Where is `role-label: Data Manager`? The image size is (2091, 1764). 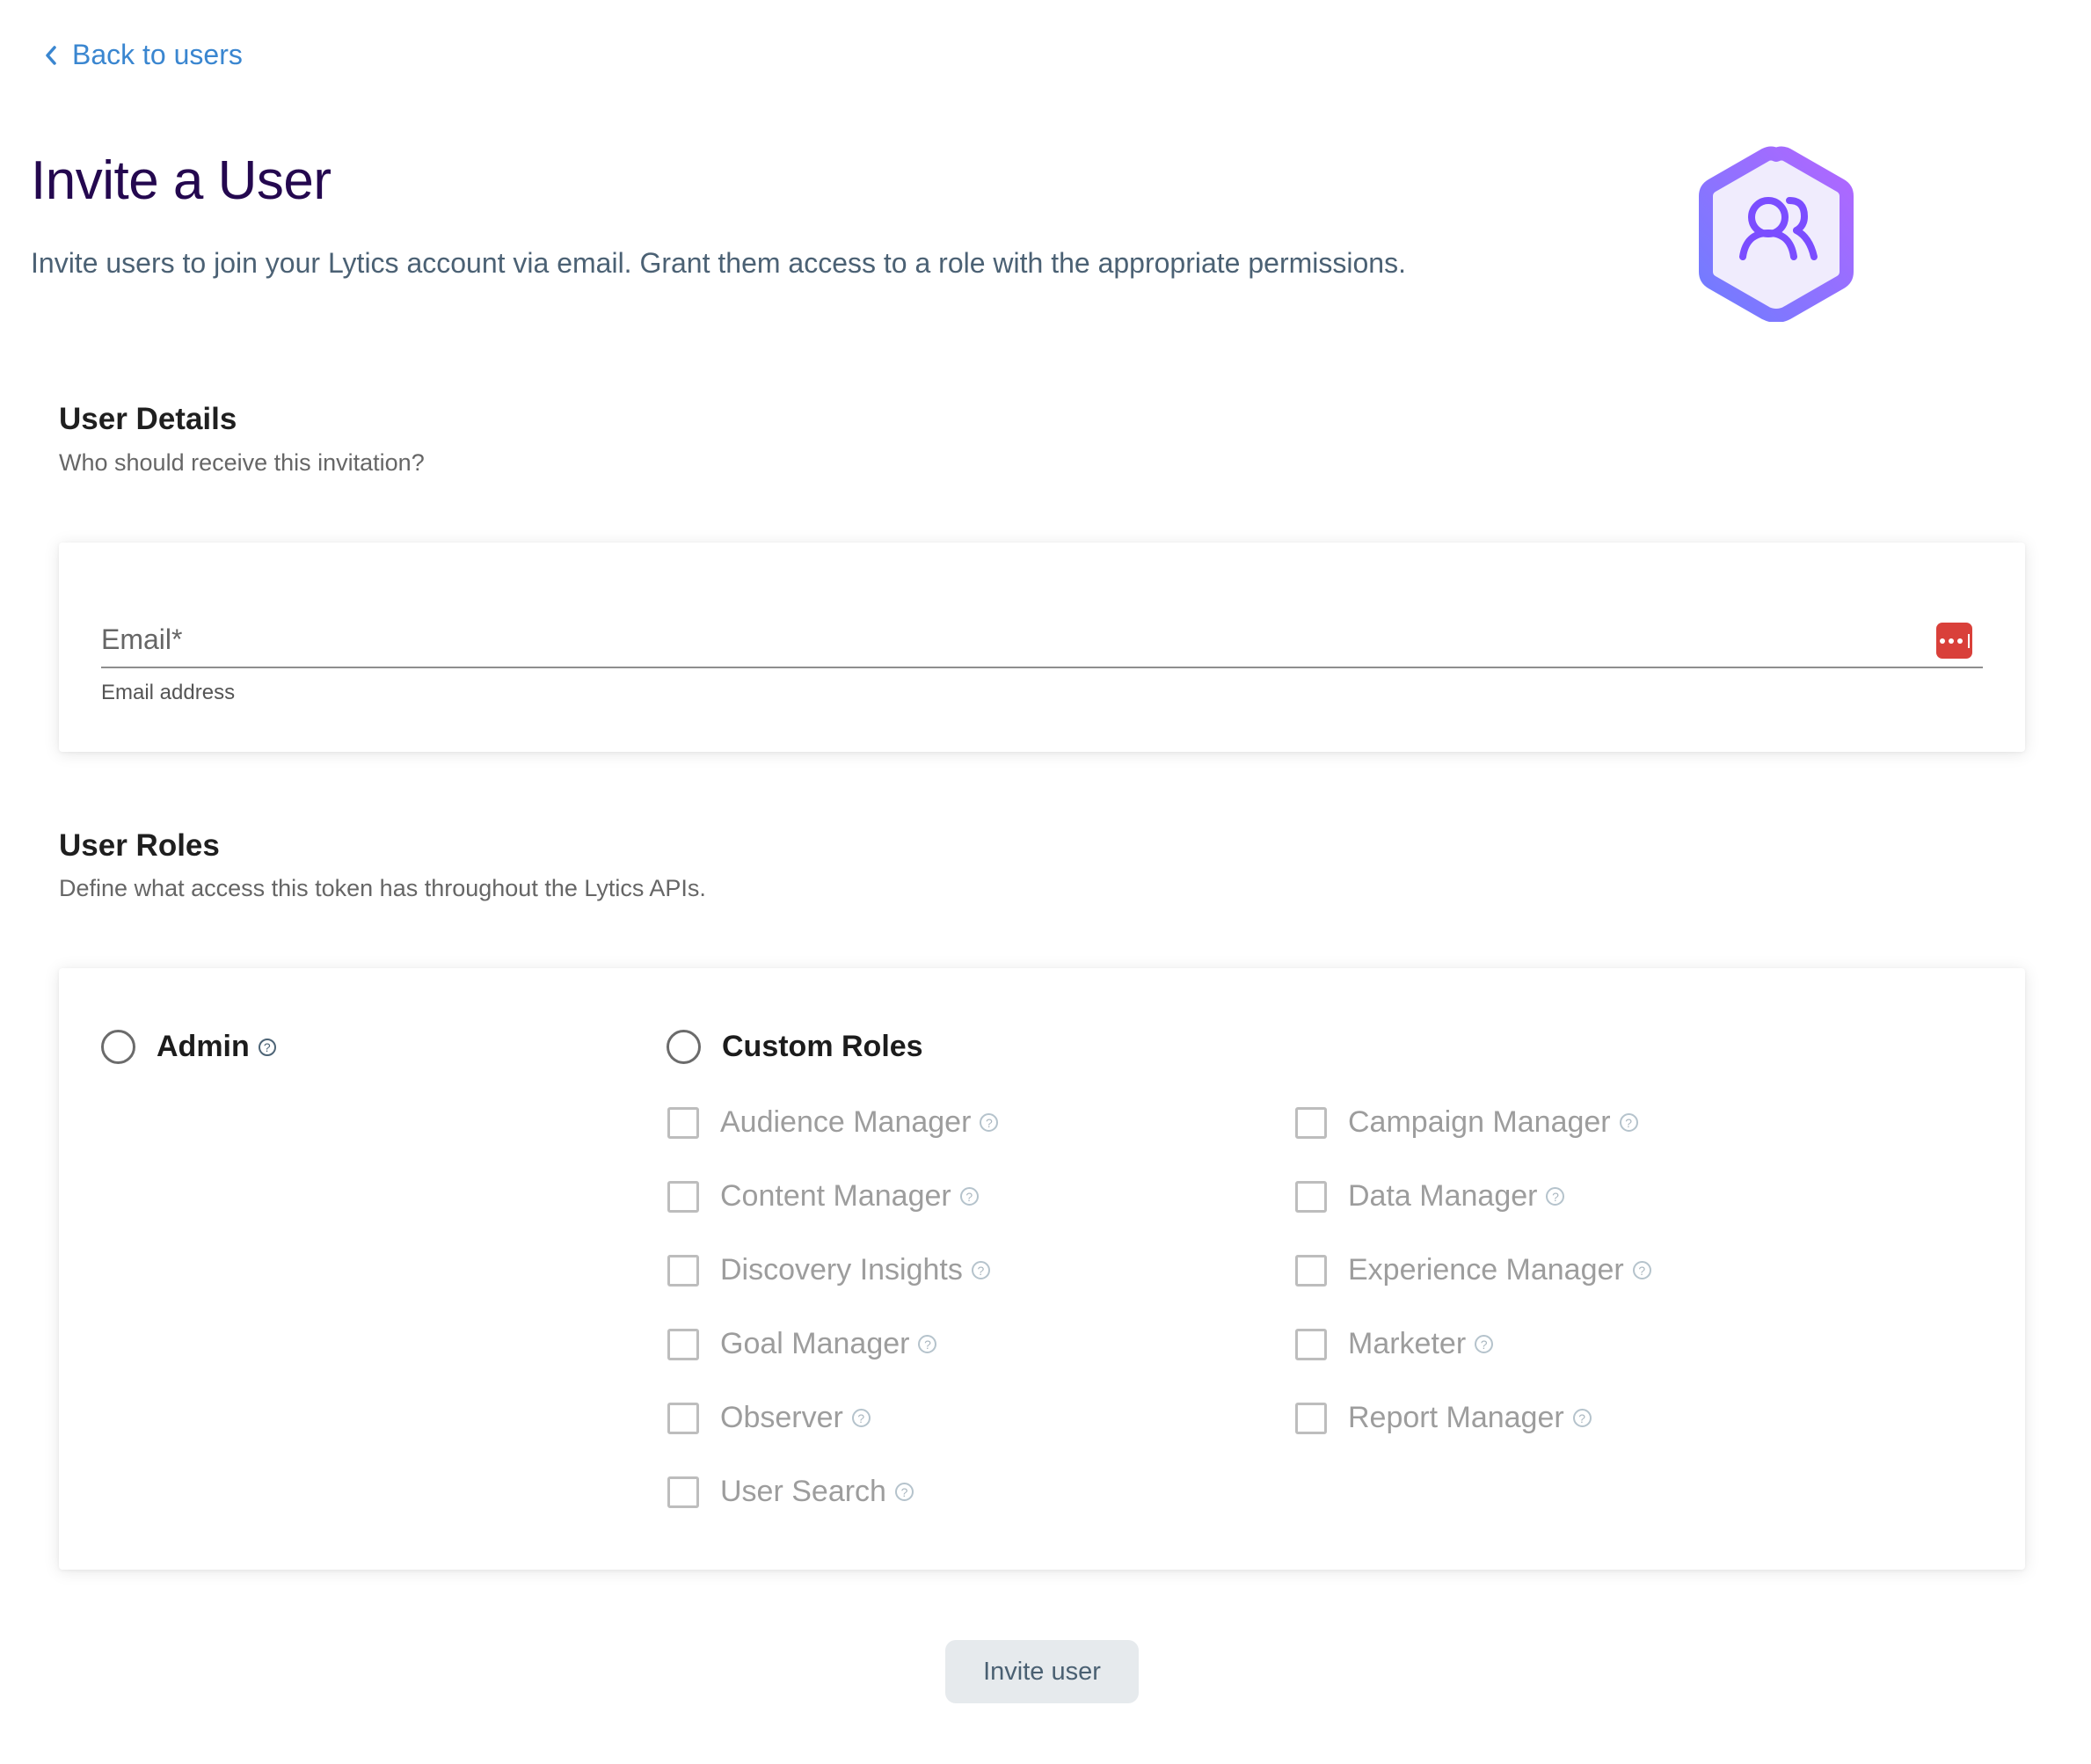
role-label: Data Manager is located at coordinates (1443, 1196).